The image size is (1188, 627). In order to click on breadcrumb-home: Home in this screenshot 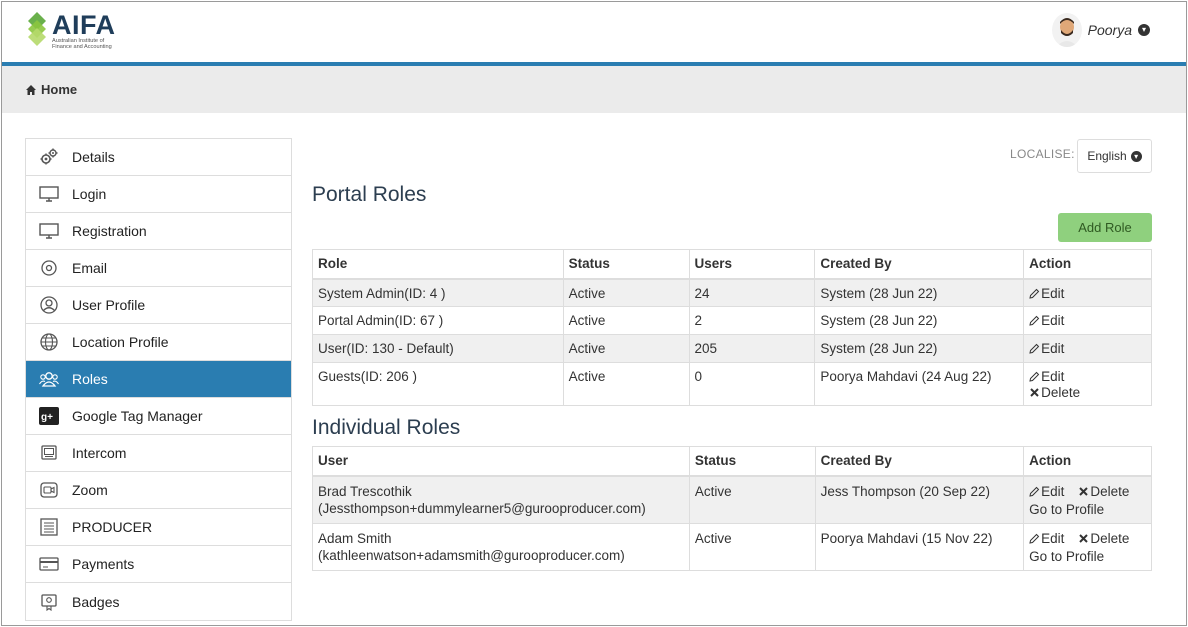, I will do `click(59, 89)`.